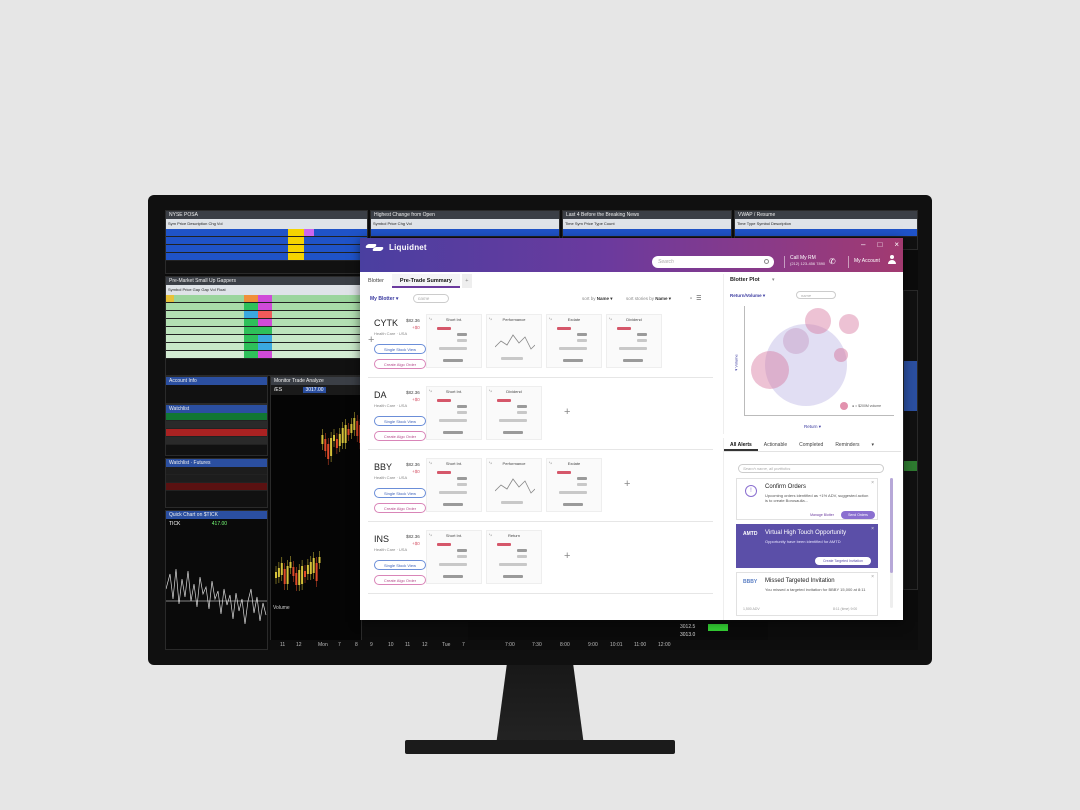  What do you see at coordinates (816, 295) in the screenshot?
I see `plot-name-input: name` at bounding box center [816, 295].